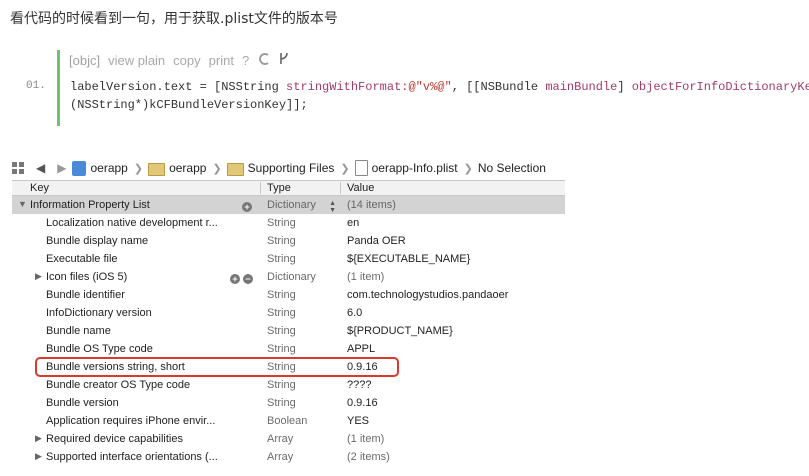  I want to click on row-value: en, so click(452, 223).